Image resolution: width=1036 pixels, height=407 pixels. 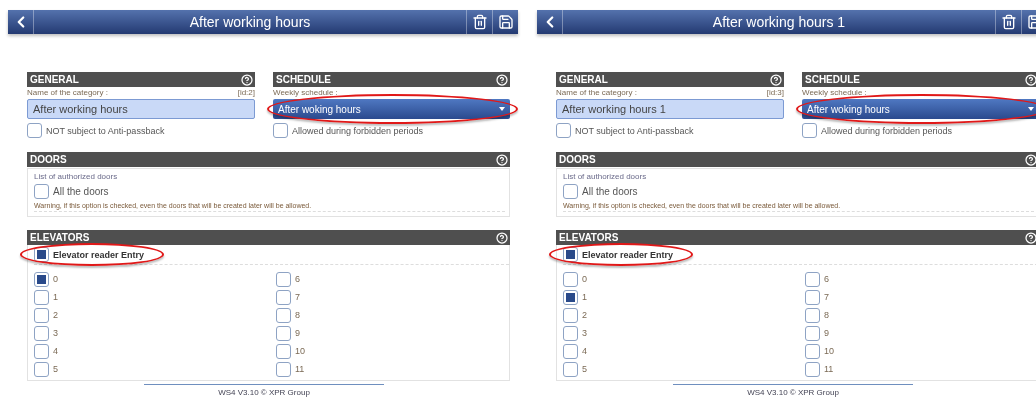 What do you see at coordinates (779, 22) in the screenshot?
I see `window-title: After working hours 1` at bounding box center [779, 22].